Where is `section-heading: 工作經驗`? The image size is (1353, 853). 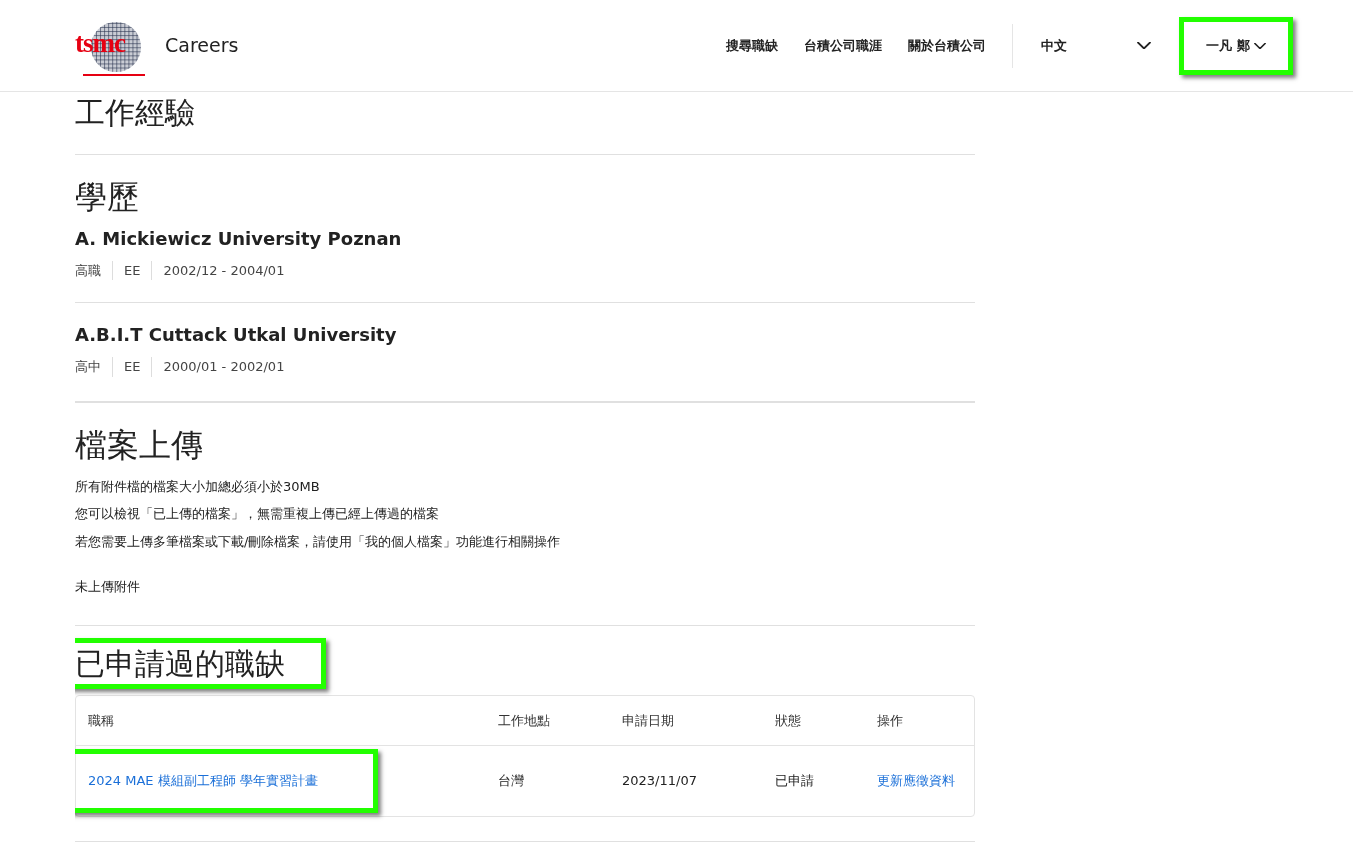
section-heading: 工作經驗 is located at coordinates (135, 113).